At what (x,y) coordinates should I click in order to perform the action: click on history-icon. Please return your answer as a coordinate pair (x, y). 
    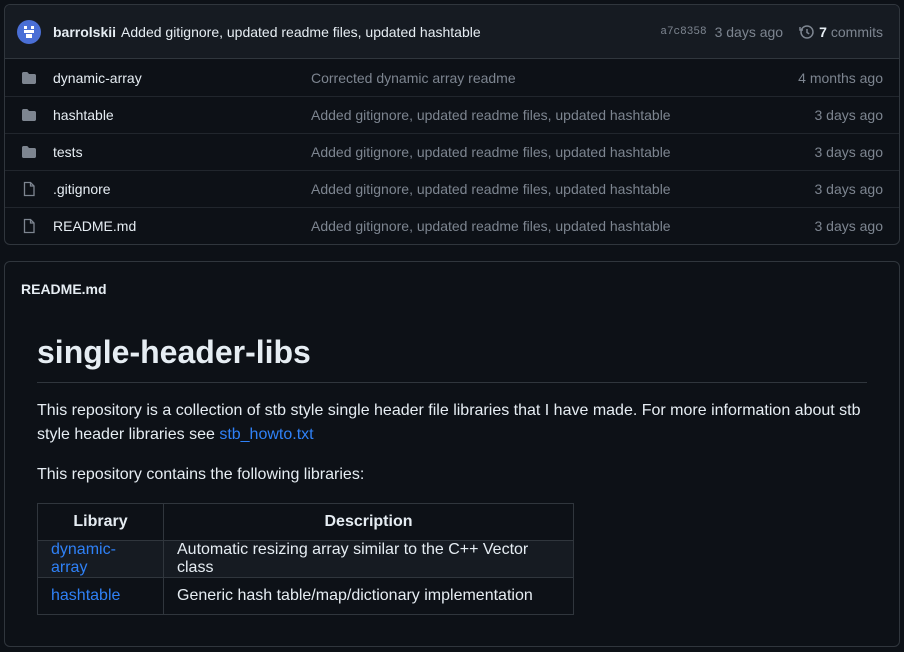
    Looking at the image, I should click on (806, 31).